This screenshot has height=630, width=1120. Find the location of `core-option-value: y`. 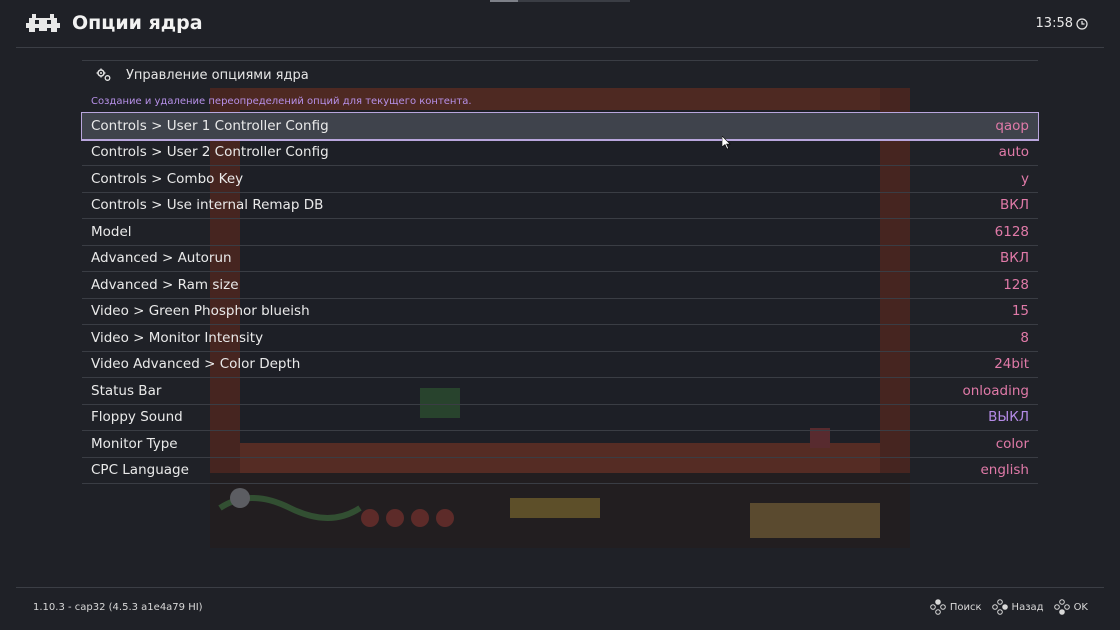

core-option-value: y is located at coordinates (1025, 179).